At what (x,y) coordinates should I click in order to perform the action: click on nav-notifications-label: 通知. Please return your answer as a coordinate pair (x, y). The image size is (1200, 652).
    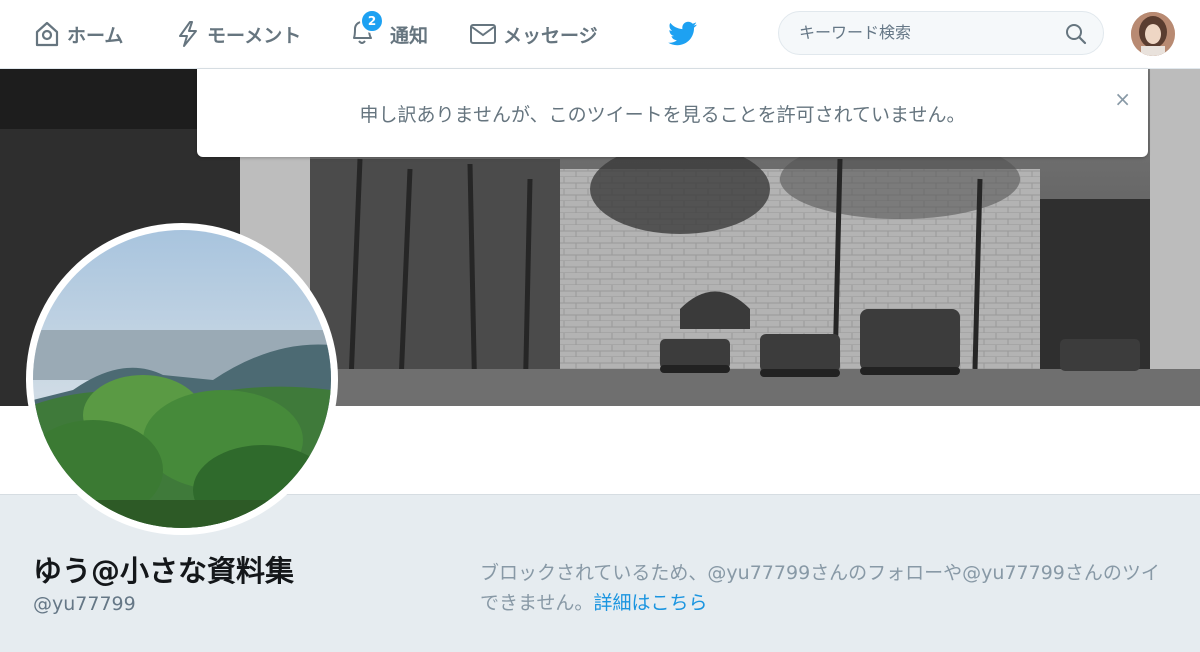
    Looking at the image, I should click on (409, 35).